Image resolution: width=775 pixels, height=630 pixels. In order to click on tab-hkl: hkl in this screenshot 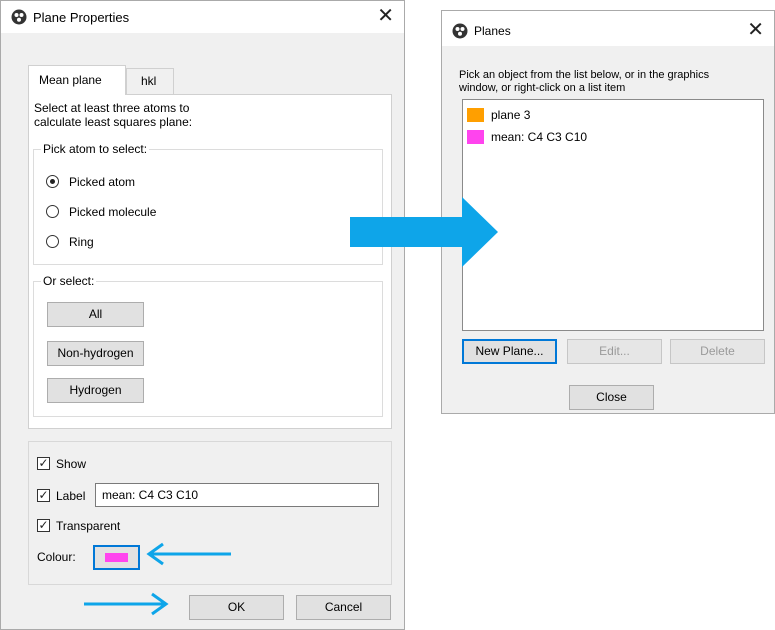, I will do `click(150, 81)`.